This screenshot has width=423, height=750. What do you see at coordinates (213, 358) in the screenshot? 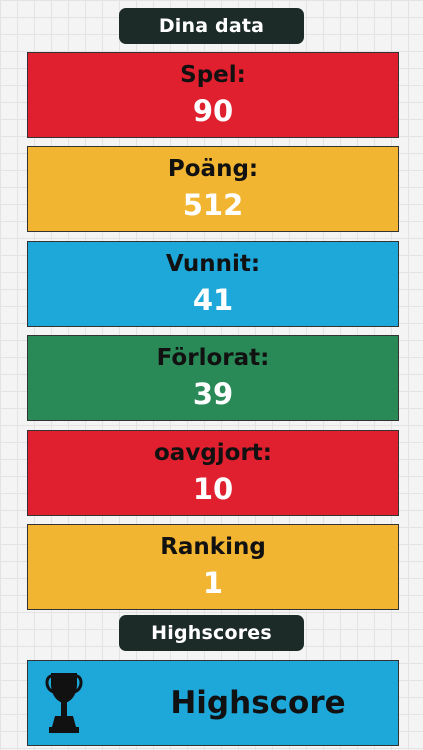
I see `stat-label: Förlorat:` at bounding box center [213, 358].